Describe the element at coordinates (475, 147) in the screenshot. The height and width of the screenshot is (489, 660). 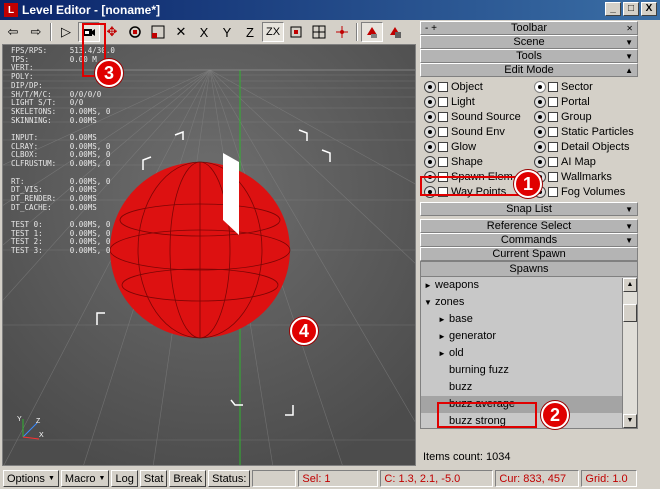
I see `edit-item-glow: Glow` at that location.